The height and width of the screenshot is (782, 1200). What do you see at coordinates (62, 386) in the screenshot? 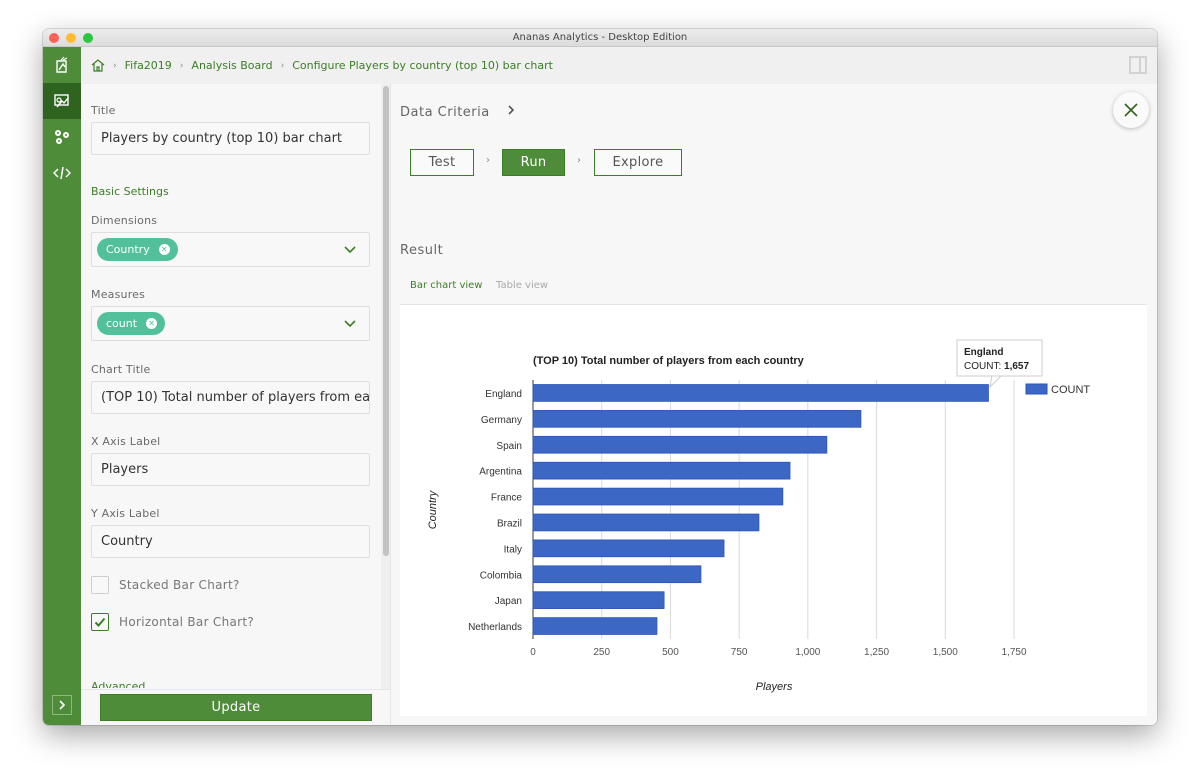
I see `nav-rail` at bounding box center [62, 386].